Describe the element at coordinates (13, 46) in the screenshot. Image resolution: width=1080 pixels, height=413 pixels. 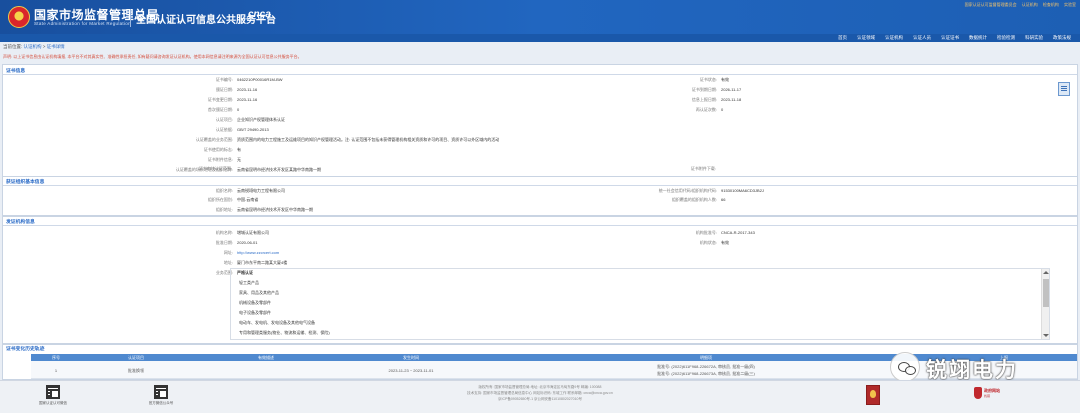
I see `breadcrumb-prefix: 当前位置:` at that location.